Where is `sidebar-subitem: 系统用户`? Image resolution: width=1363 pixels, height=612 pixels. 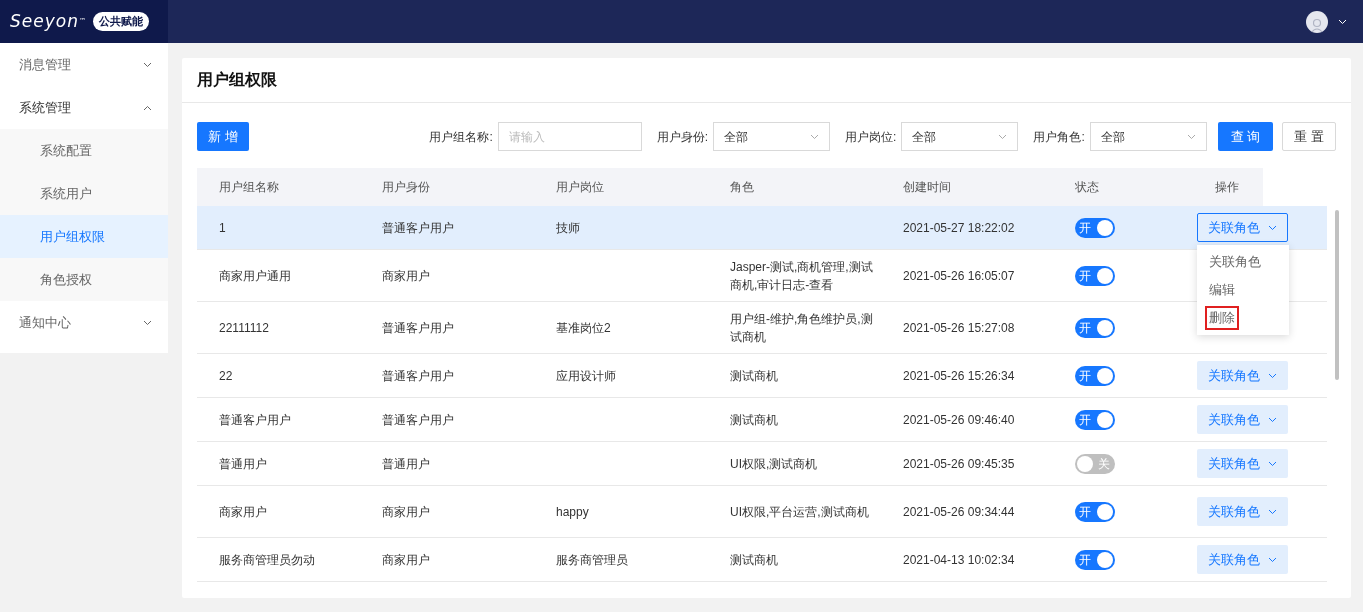
sidebar-subitem: 系统用户 is located at coordinates (84, 193).